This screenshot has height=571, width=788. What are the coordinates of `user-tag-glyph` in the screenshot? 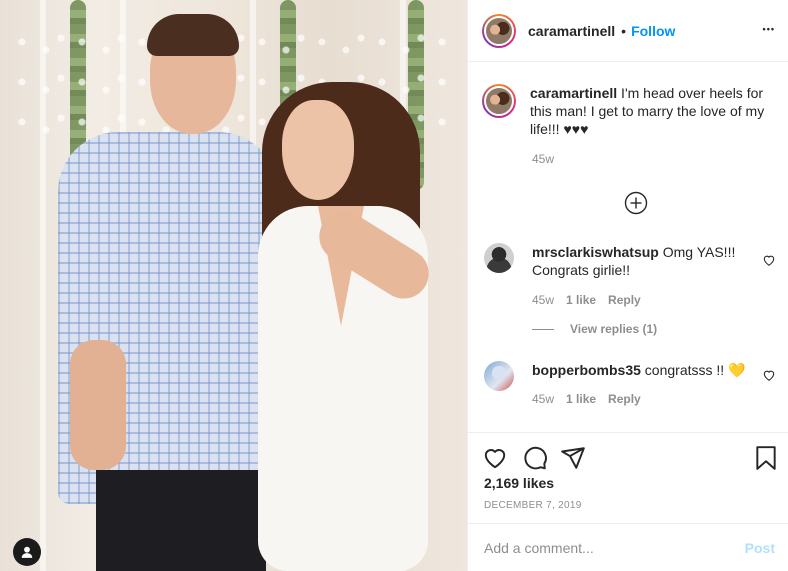 It's located at (27, 552).